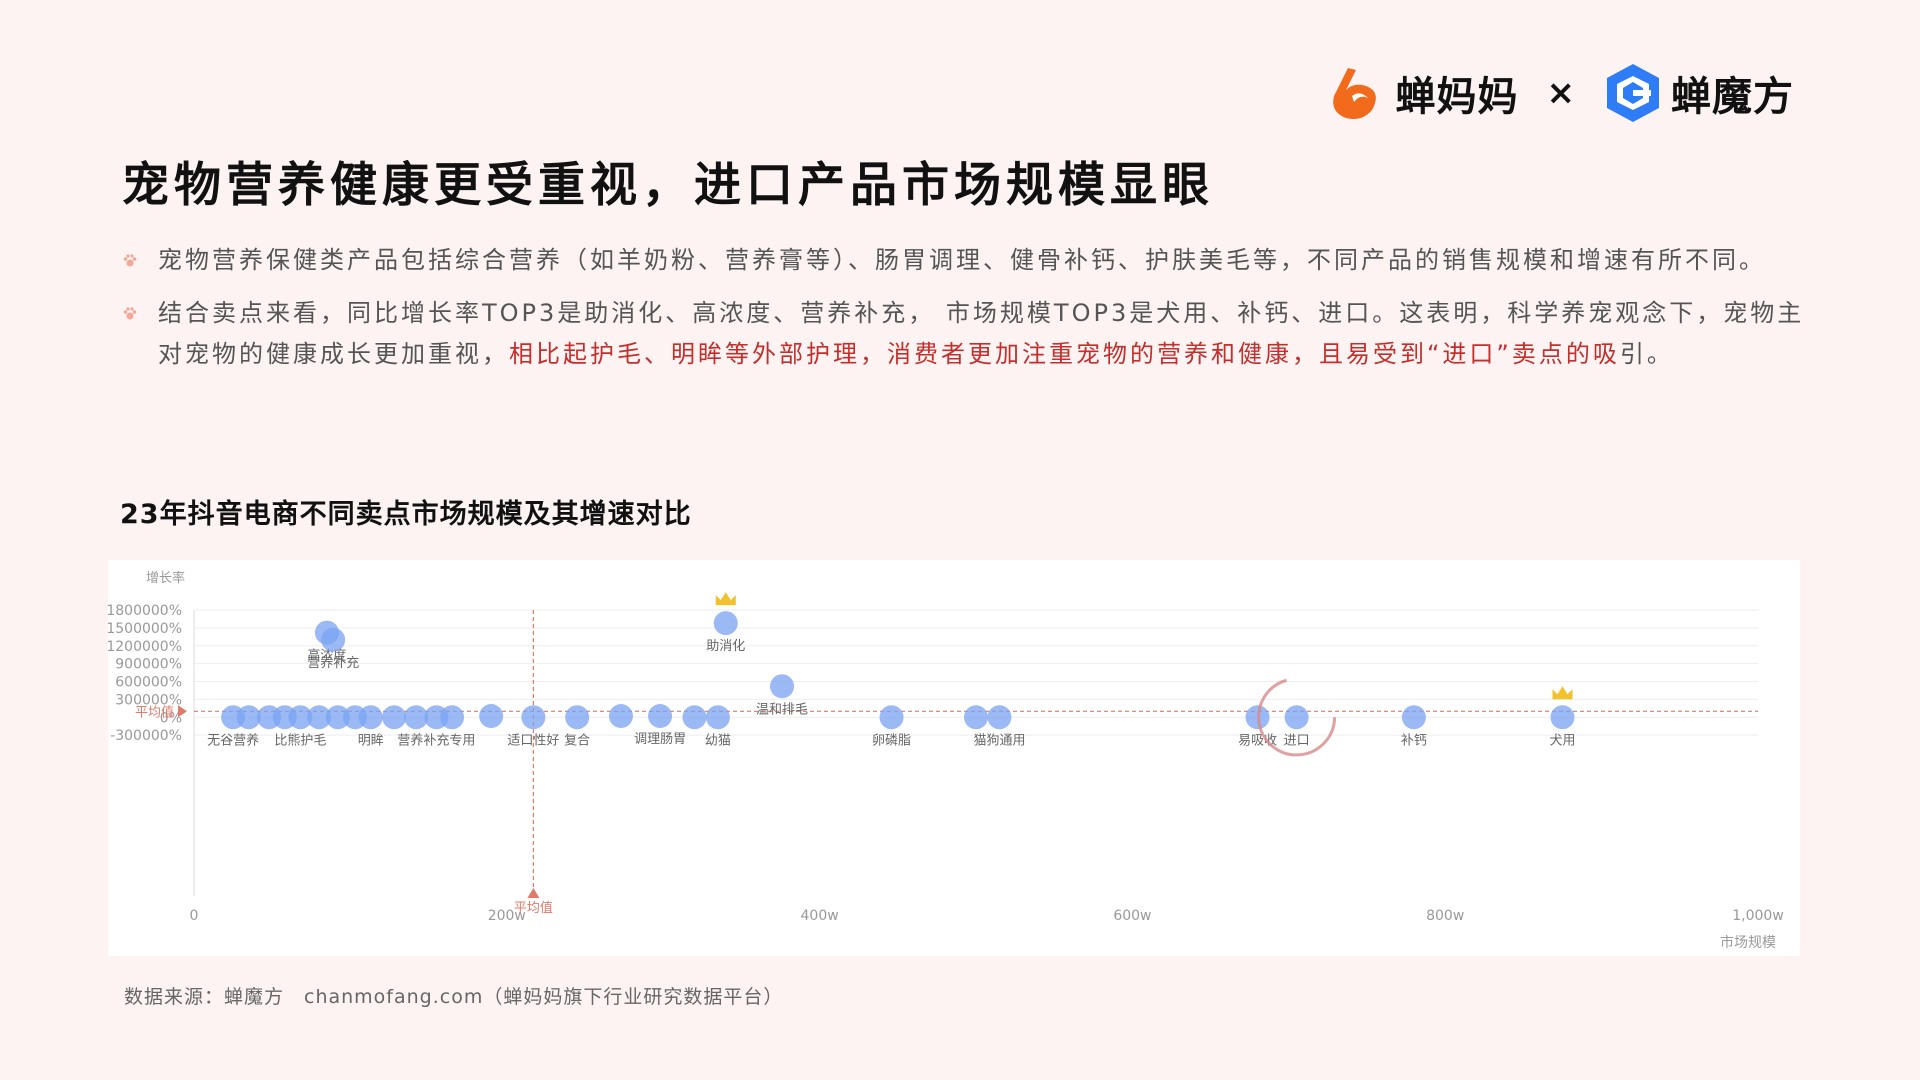 The image size is (1920, 1080). What do you see at coordinates (577, 740) in the screenshot?
I see `data-point-label: 复合` at bounding box center [577, 740].